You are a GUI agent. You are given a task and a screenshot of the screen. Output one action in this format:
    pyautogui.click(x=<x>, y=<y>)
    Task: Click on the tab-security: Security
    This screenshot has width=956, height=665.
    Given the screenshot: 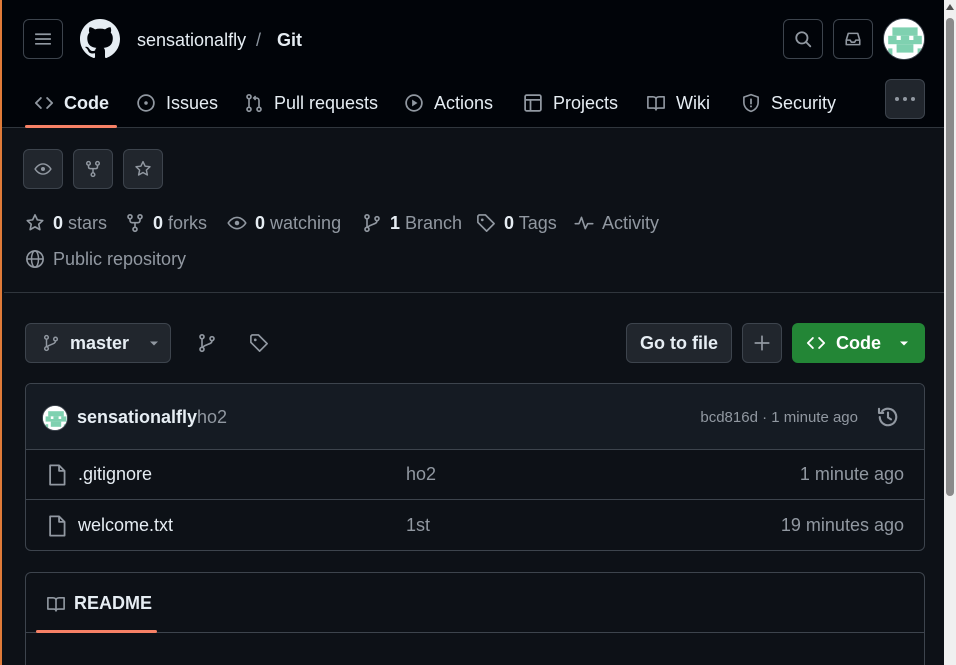 What is the action you would take?
    pyautogui.click(x=788, y=103)
    